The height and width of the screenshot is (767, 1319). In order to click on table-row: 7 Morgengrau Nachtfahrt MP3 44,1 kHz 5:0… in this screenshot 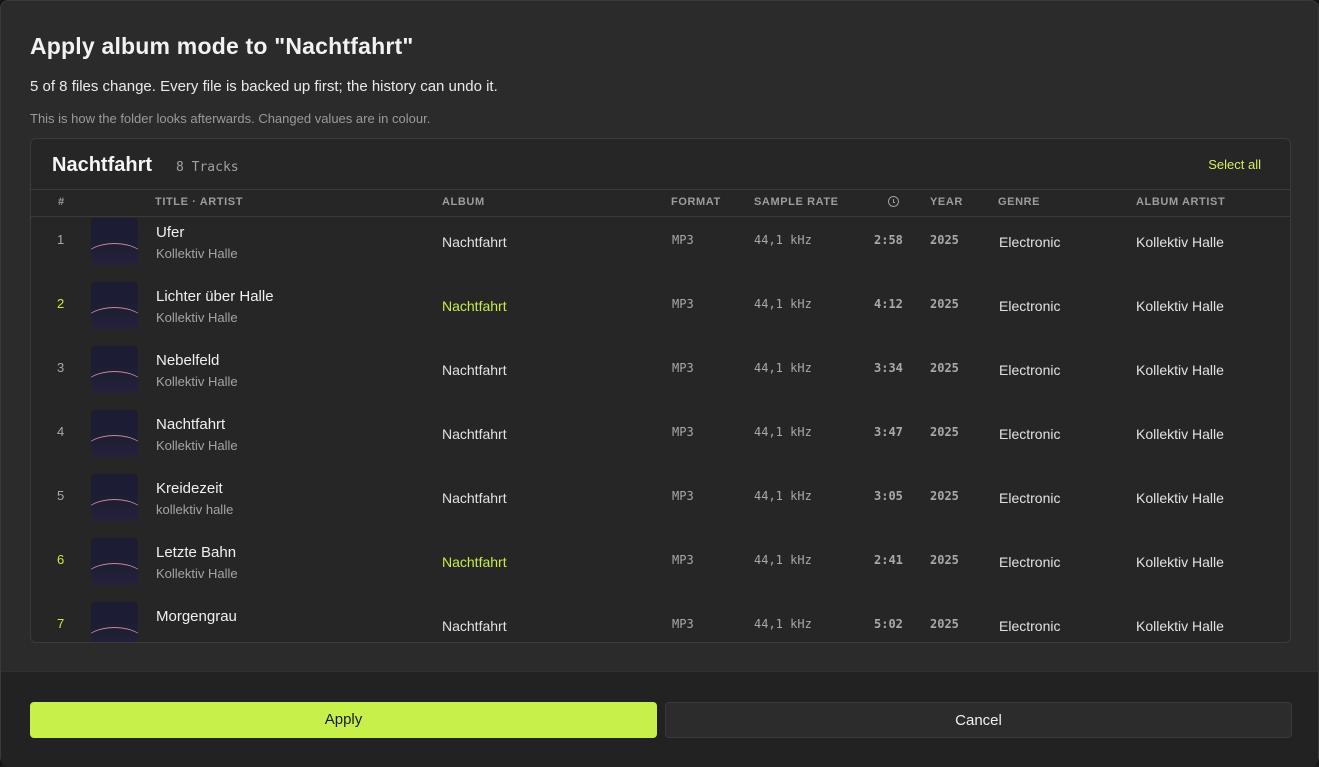, I will do `click(660, 615)`.